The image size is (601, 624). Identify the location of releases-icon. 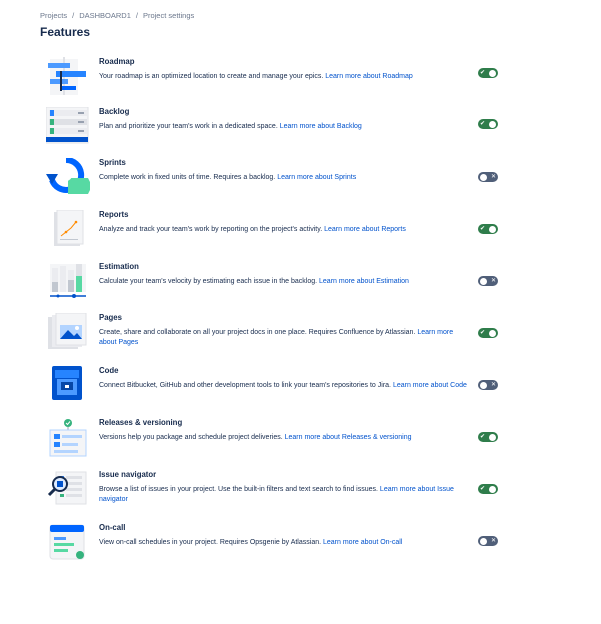
(68, 438).